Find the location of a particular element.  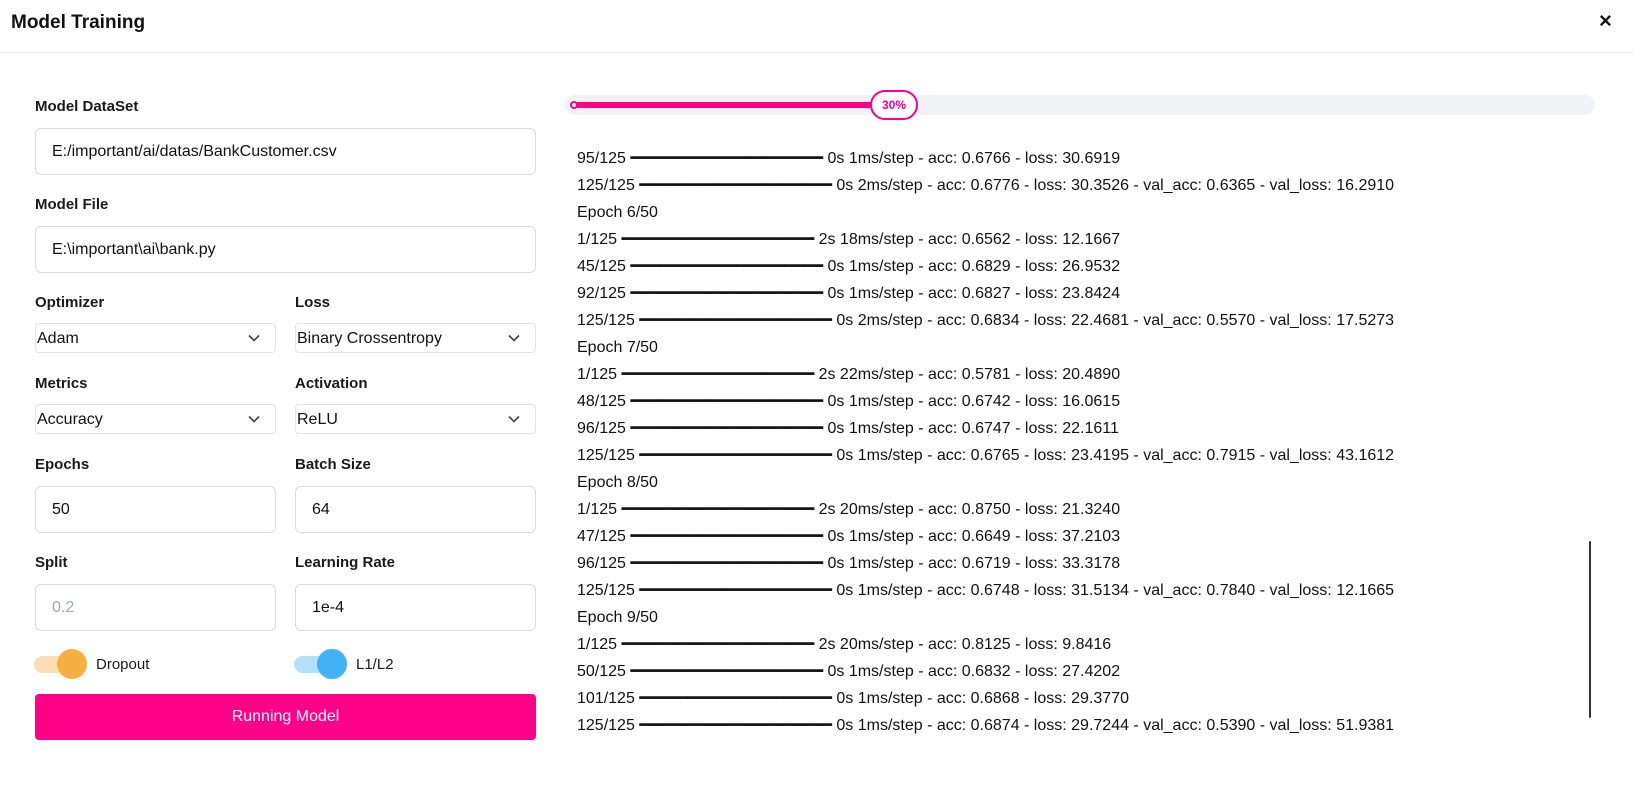

optimizer-select: Adam is located at coordinates (155, 338).